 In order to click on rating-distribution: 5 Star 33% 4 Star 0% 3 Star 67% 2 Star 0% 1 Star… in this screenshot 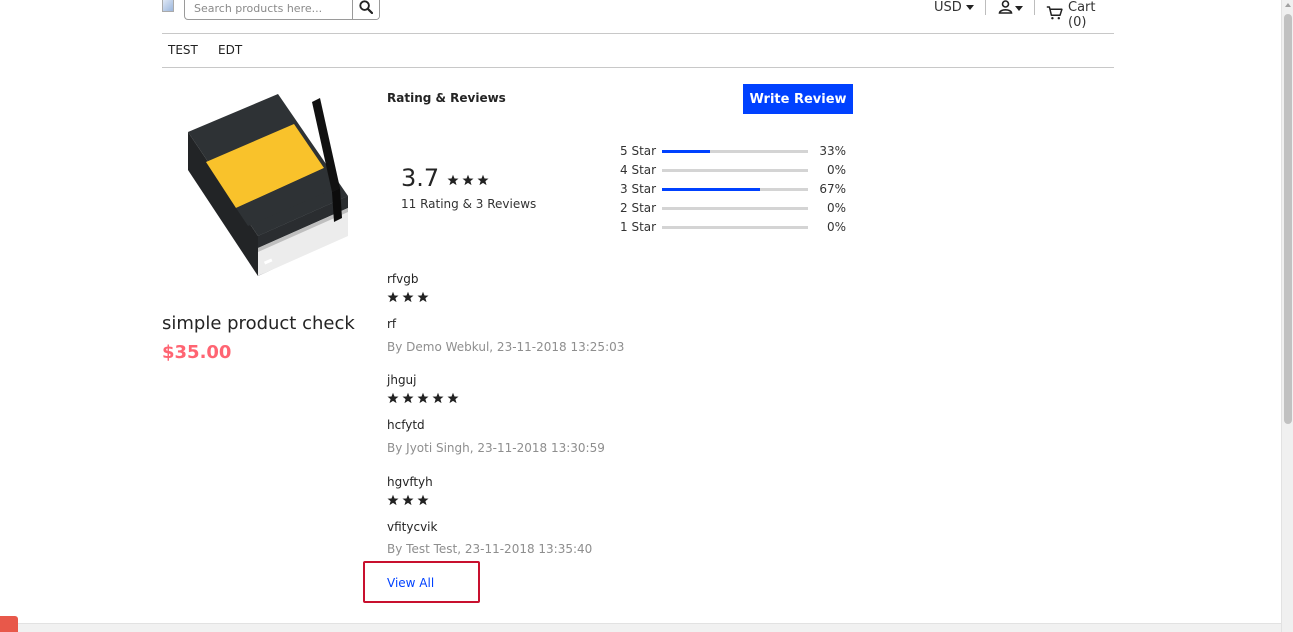, I will do `click(735, 191)`.